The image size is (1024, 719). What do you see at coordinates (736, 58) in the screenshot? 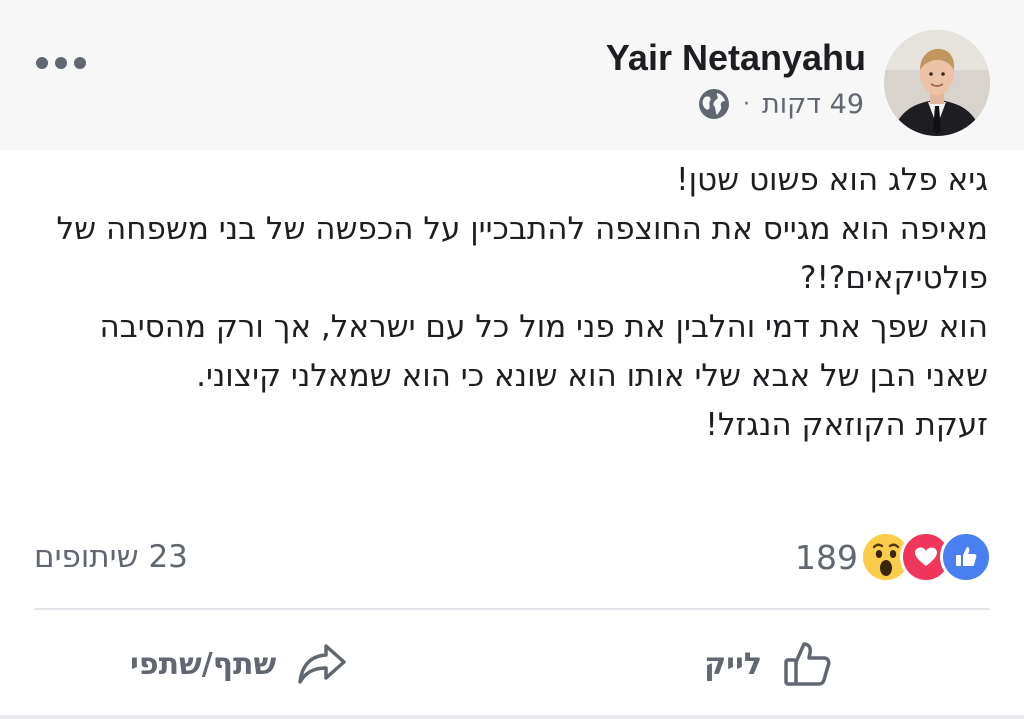
I see `author-name: Yair Netanyahu` at bounding box center [736, 58].